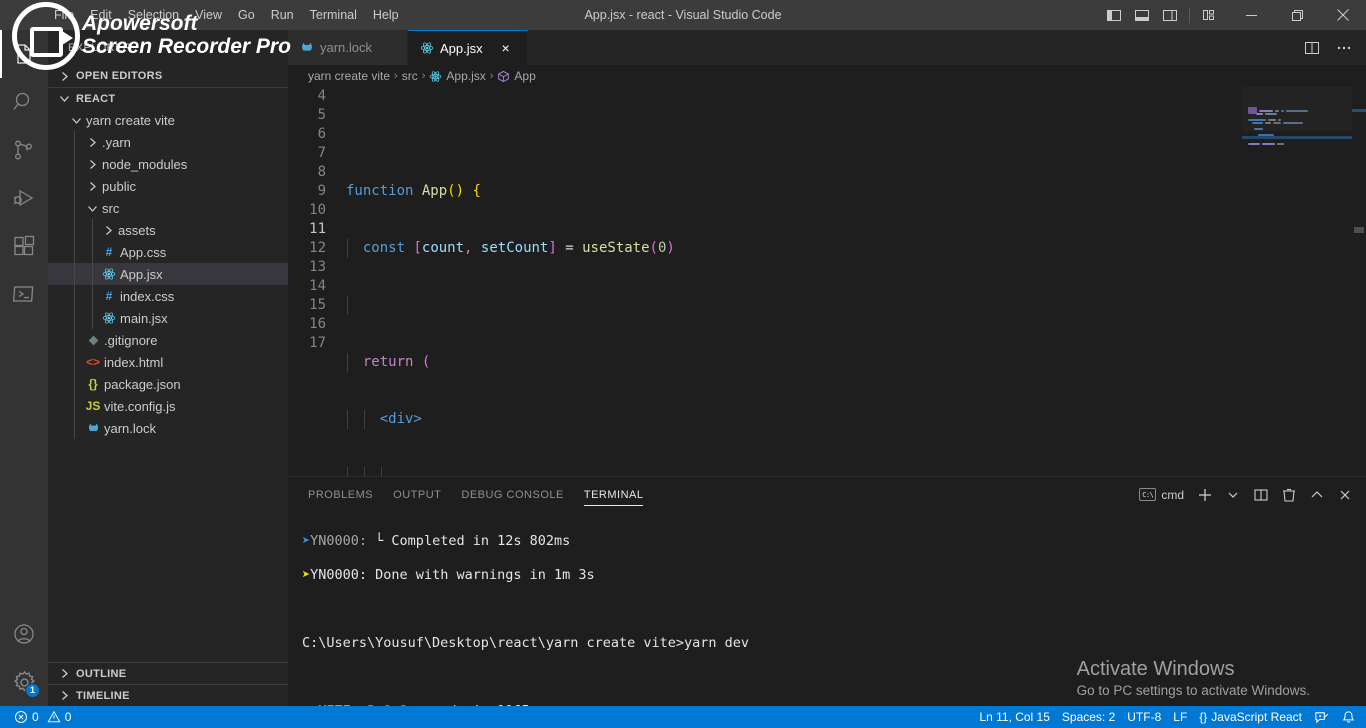 The image size is (1366, 728). I want to click on menu-help: Help, so click(386, 15).